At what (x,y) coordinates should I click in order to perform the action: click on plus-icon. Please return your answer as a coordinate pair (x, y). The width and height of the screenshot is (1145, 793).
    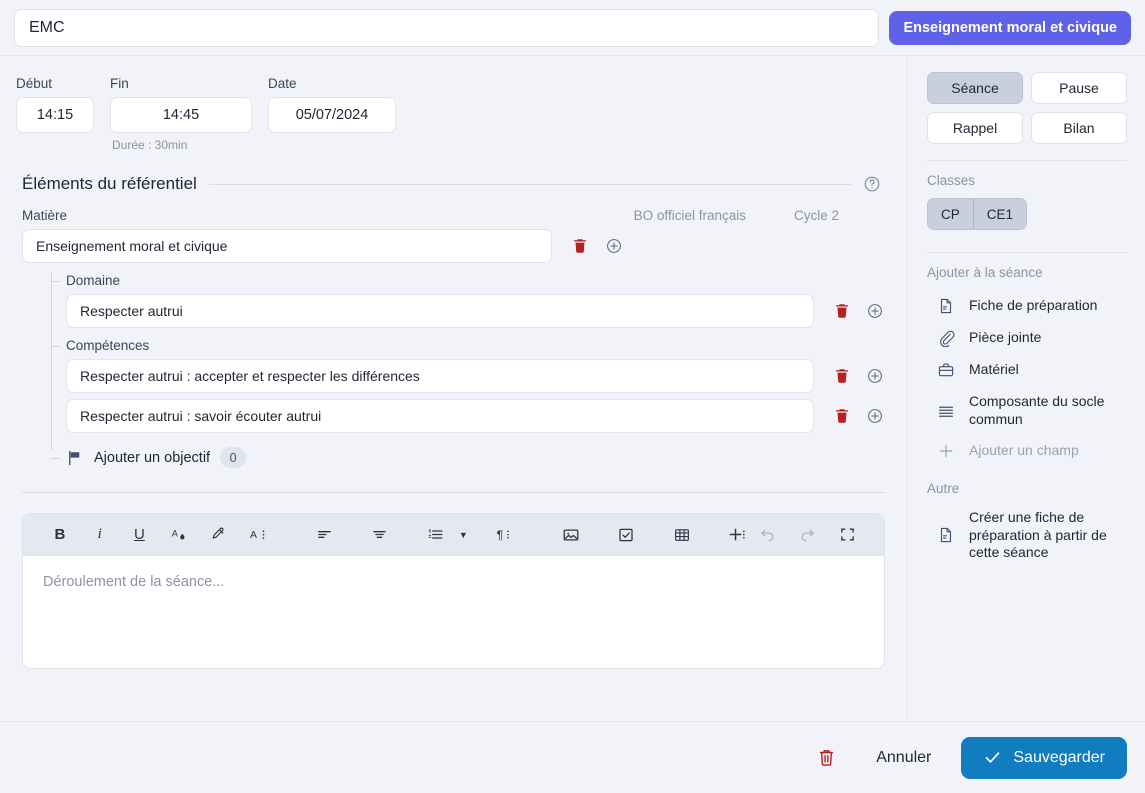
    Looking at the image, I should click on (946, 451).